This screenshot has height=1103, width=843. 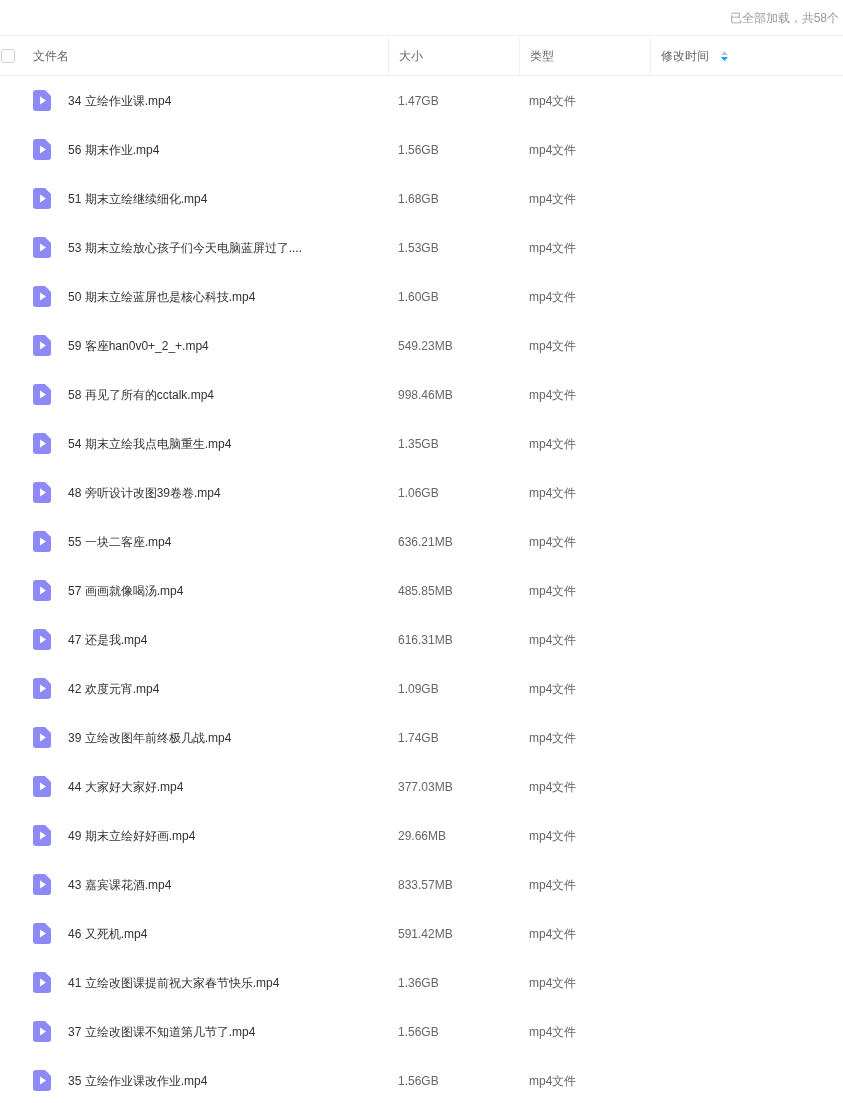 I want to click on file-name: 59 客座han0v0+_2_+.mp4, so click(x=138, y=345).